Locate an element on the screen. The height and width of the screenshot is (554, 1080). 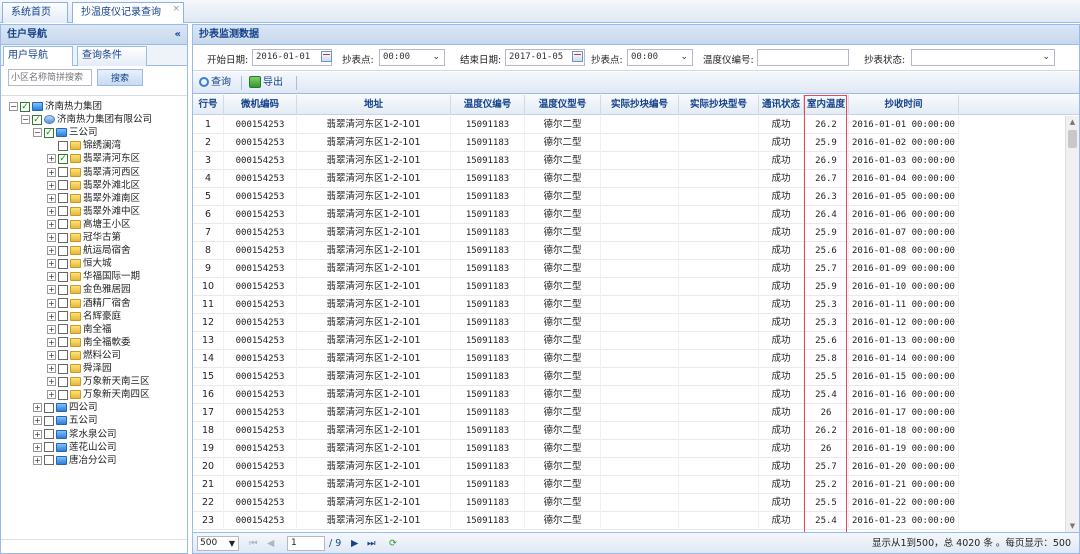
tree-node: + 翡翠外滩南区 is located at coordinates (93, 198).